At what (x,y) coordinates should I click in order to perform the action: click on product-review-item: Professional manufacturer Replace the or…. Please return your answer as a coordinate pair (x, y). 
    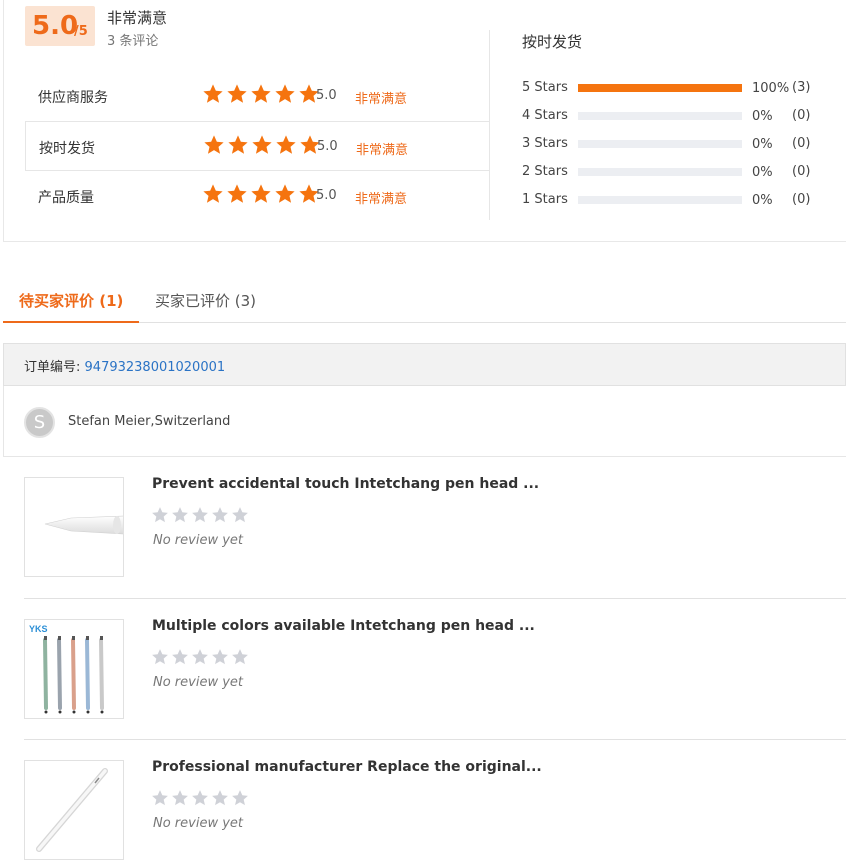
    Looking at the image, I should click on (435, 799).